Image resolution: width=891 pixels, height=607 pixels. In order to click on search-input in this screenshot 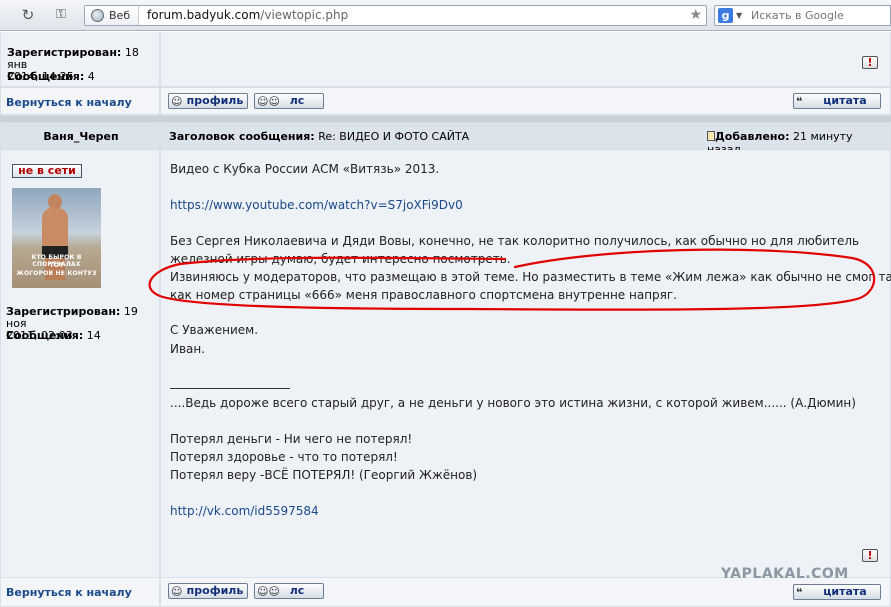, I will do `click(819, 15)`.